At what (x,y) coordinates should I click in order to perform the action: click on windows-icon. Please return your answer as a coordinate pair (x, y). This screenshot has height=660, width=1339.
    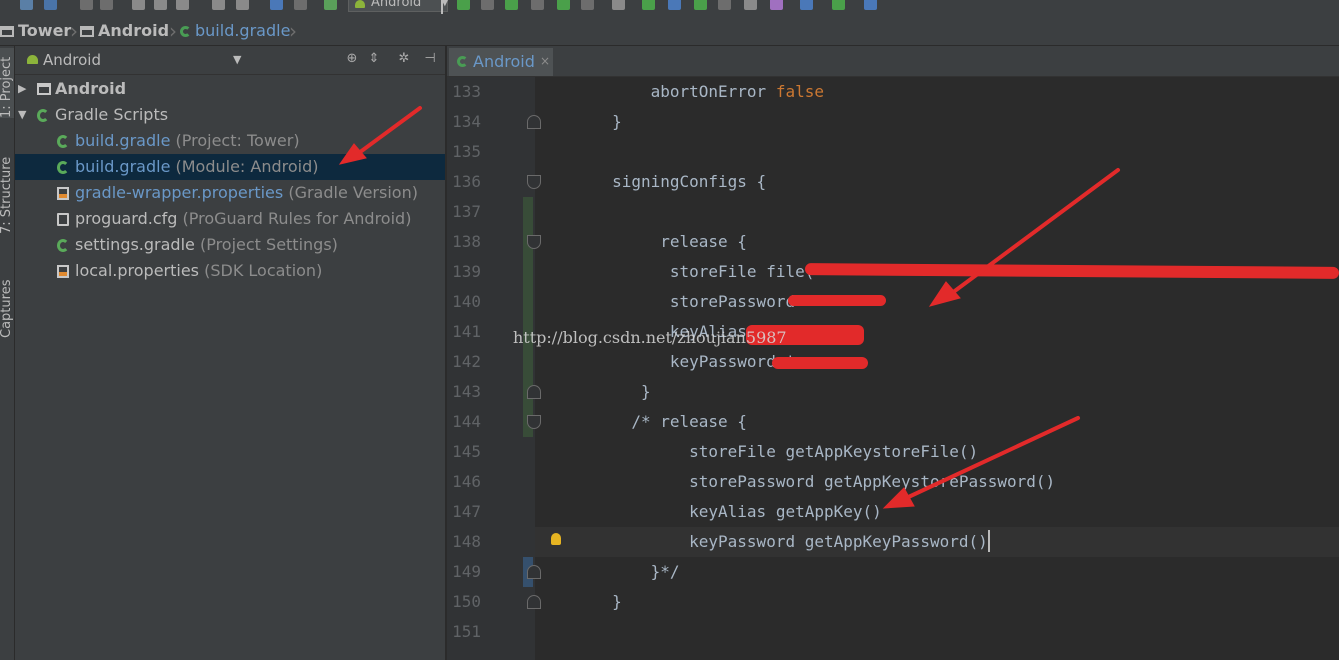
    Looking at the image, I should click on (806, 5).